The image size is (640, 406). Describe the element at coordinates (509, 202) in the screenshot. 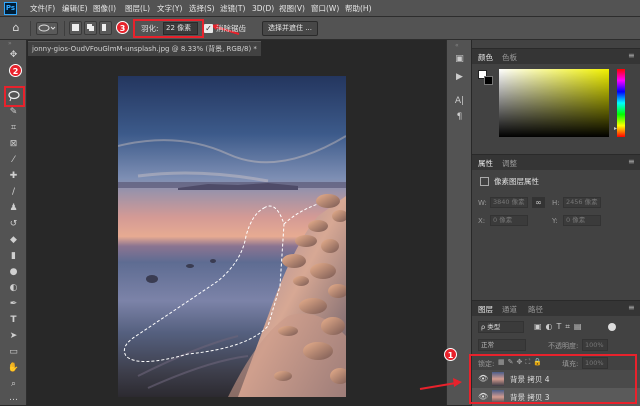

I see `prop-w-field: 3840 像素` at that location.